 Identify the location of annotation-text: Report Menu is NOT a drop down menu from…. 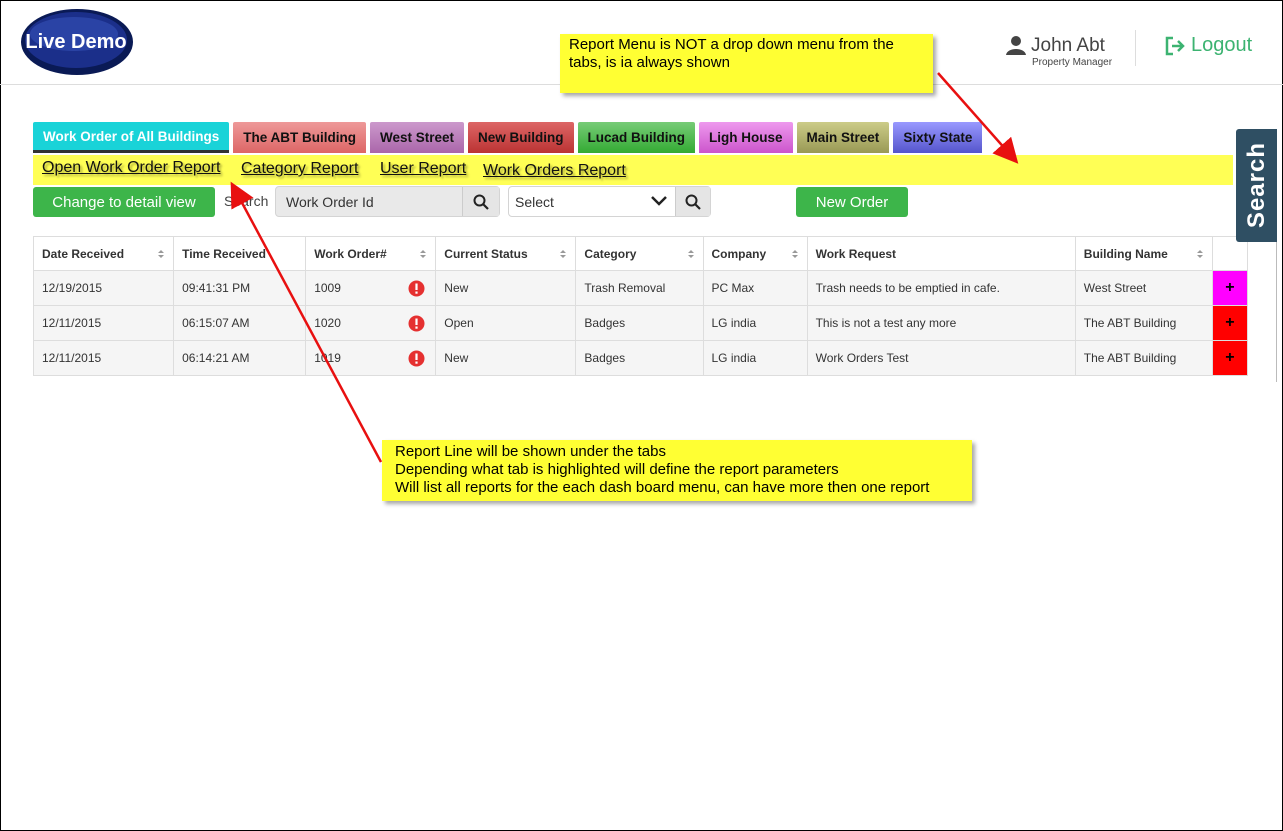
(731, 53).